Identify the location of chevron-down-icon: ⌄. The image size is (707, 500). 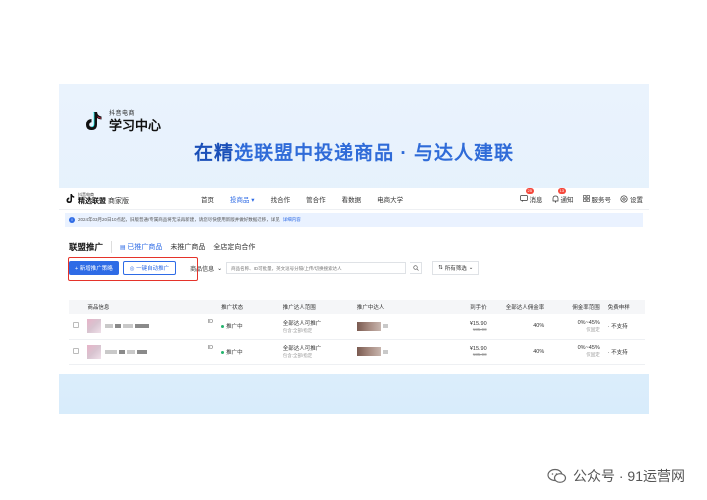
(220, 268).